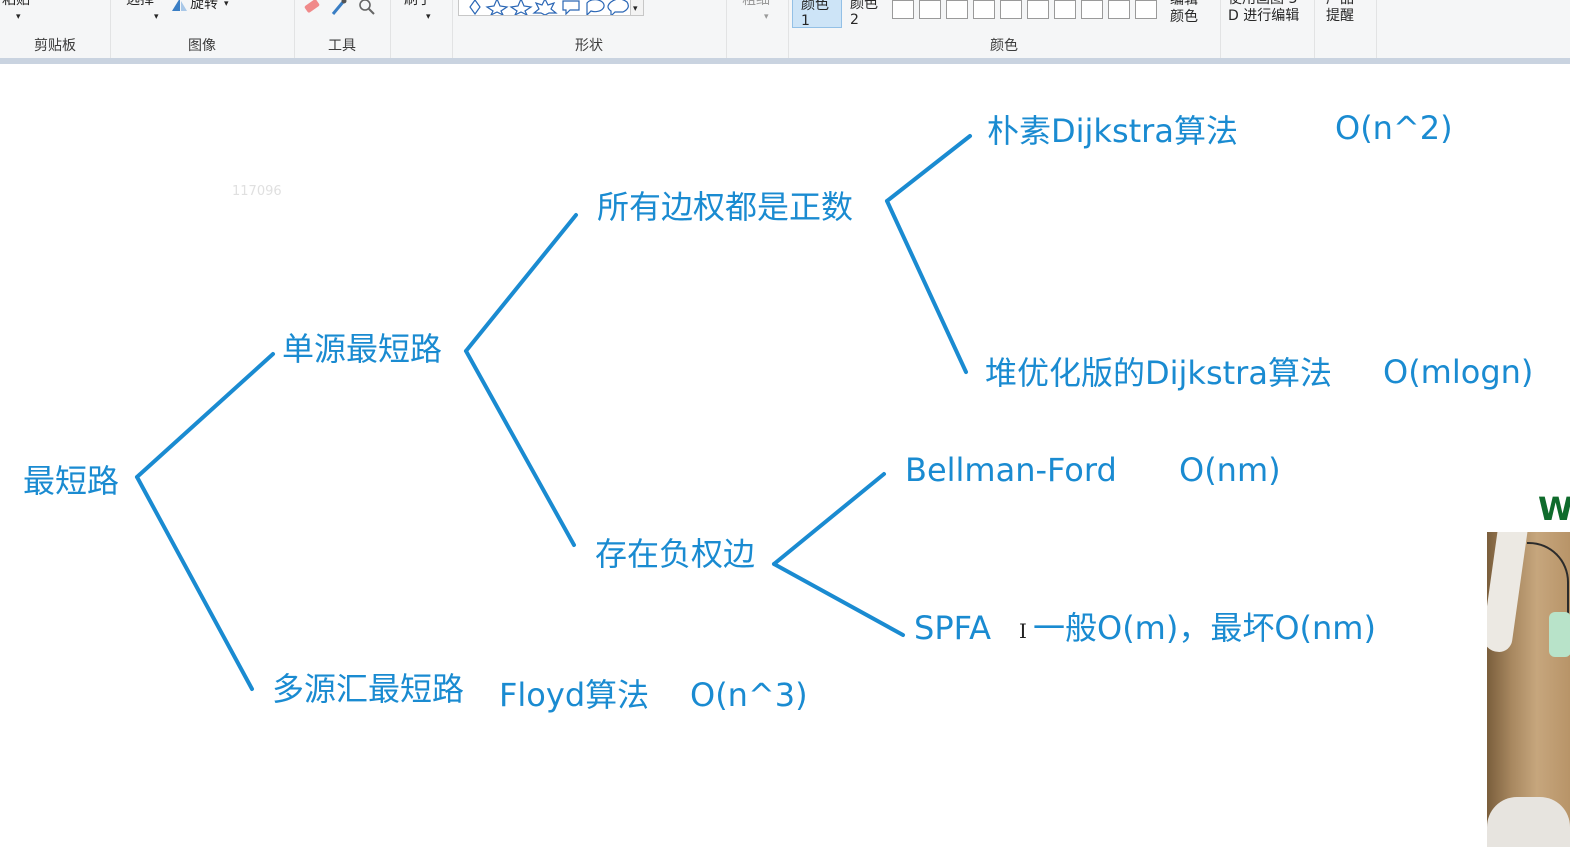 This screenshot has height=847, width=1570. I want to click on clipboard-group-label: 剪贴板, so click(55, 46).